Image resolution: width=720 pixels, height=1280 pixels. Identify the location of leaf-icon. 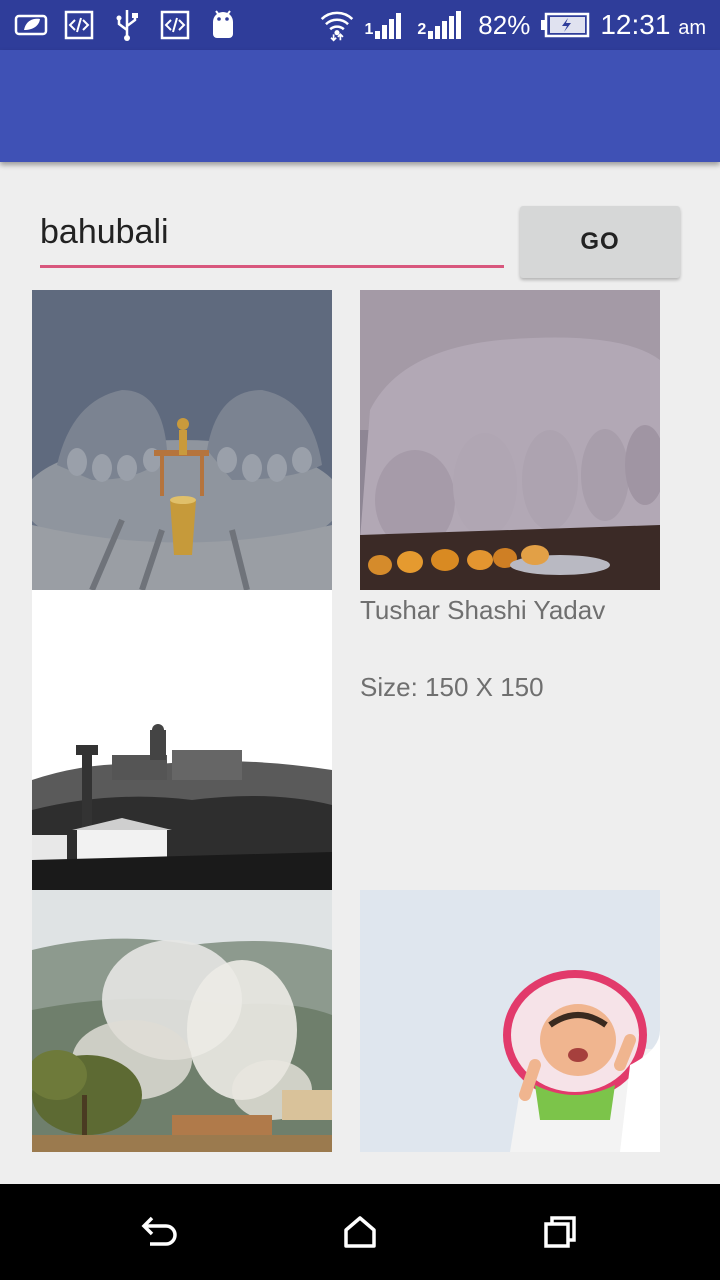
(31, 25).